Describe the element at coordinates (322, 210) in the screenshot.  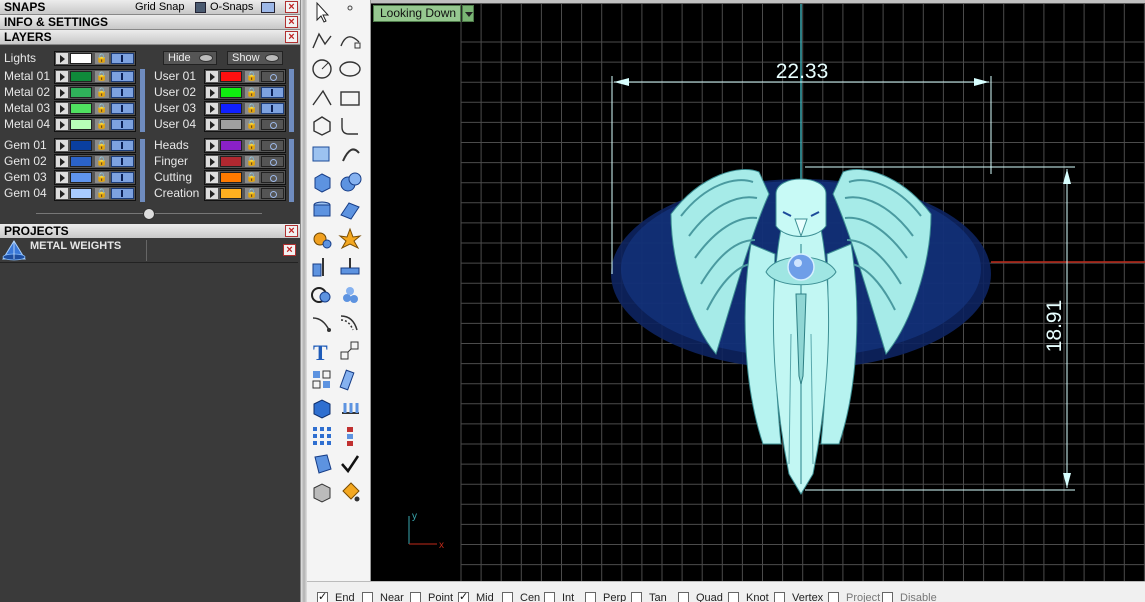
I see `cylinder-icon` at that location.